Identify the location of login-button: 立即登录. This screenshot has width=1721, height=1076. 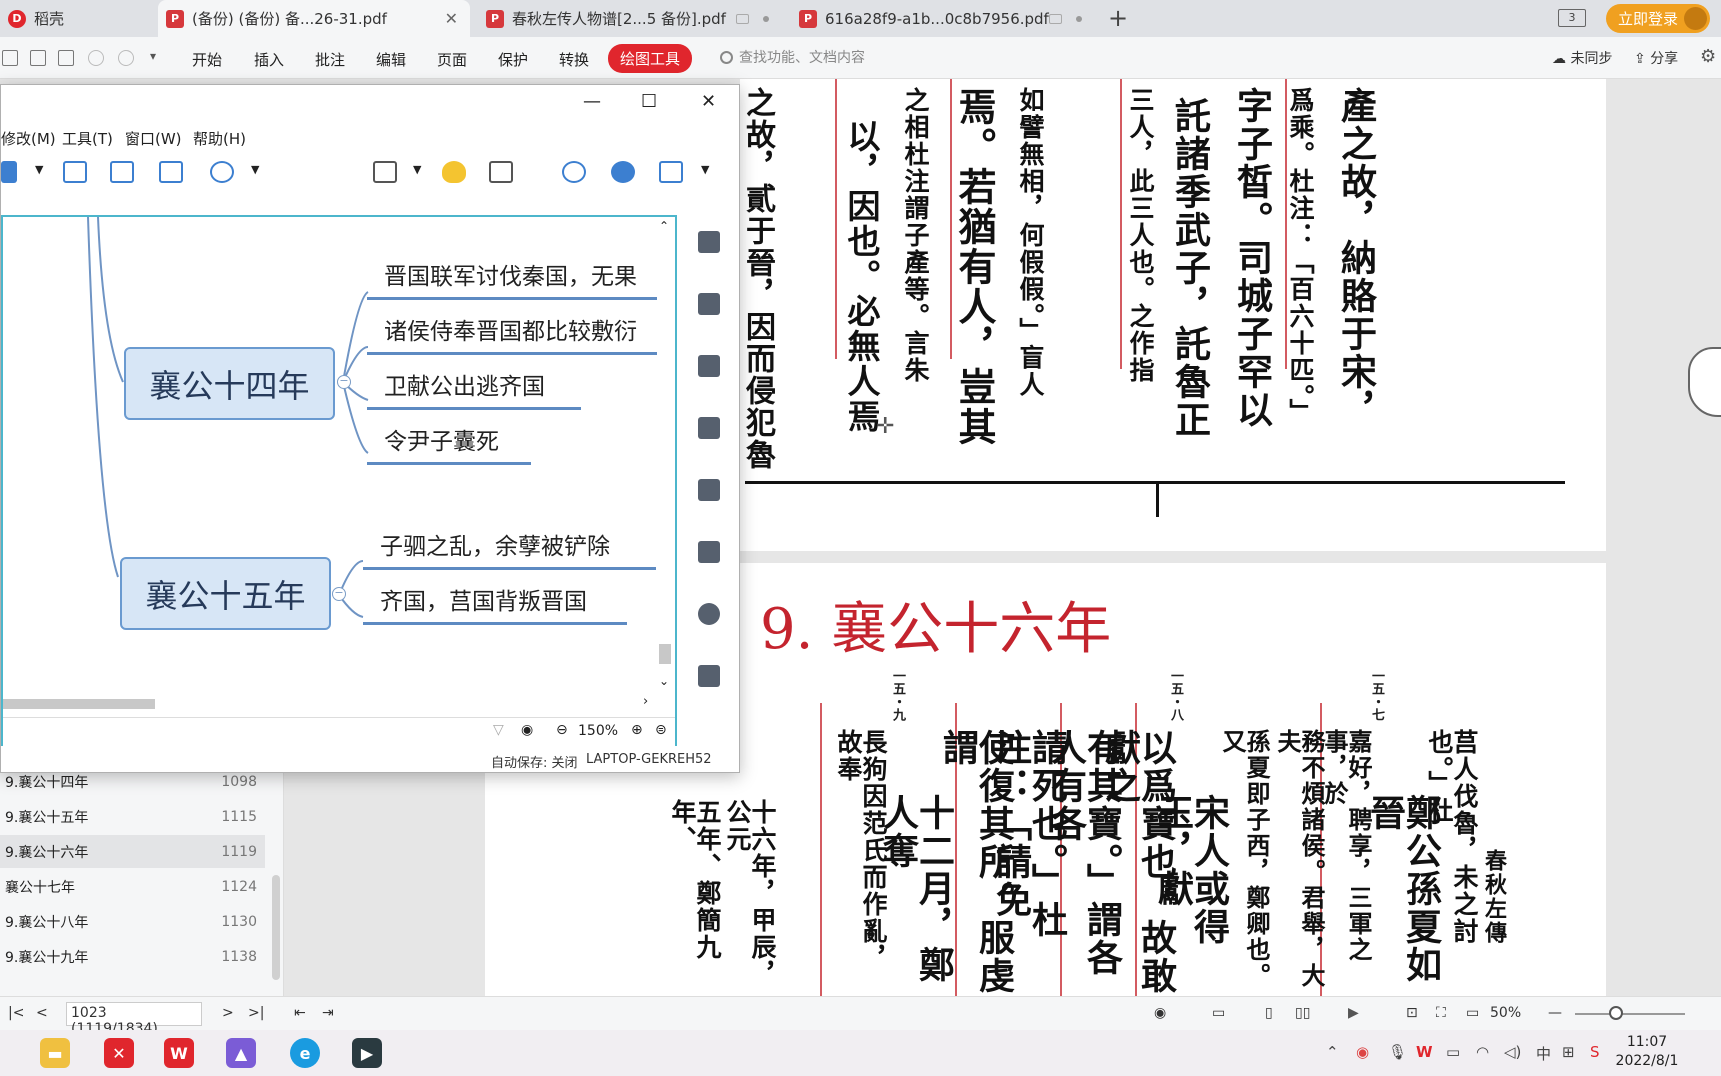
(1658, 18).